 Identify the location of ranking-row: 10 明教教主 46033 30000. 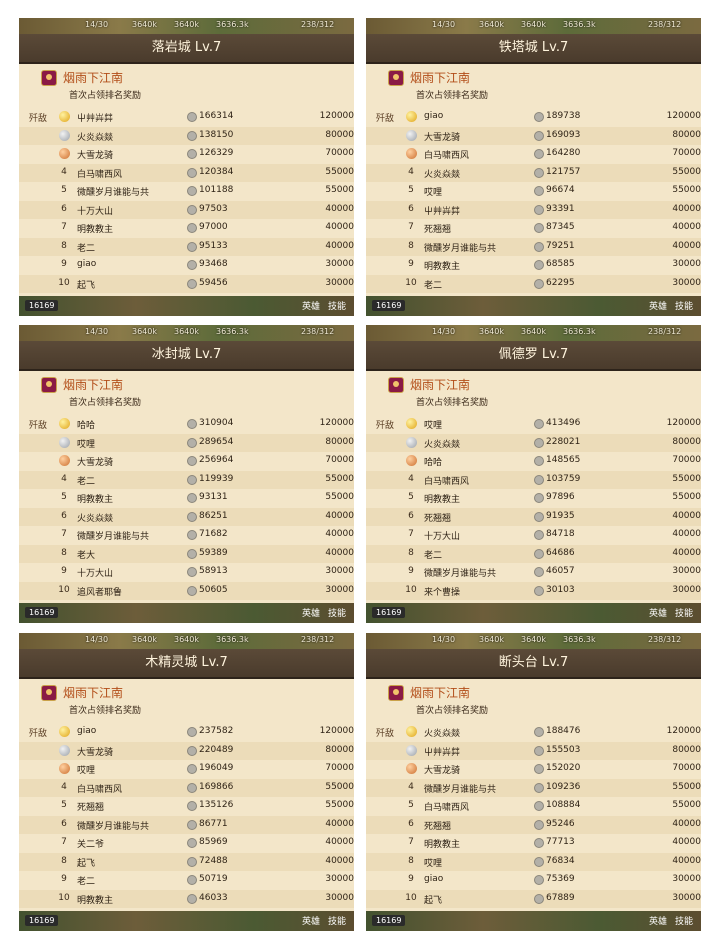
(186, 898).